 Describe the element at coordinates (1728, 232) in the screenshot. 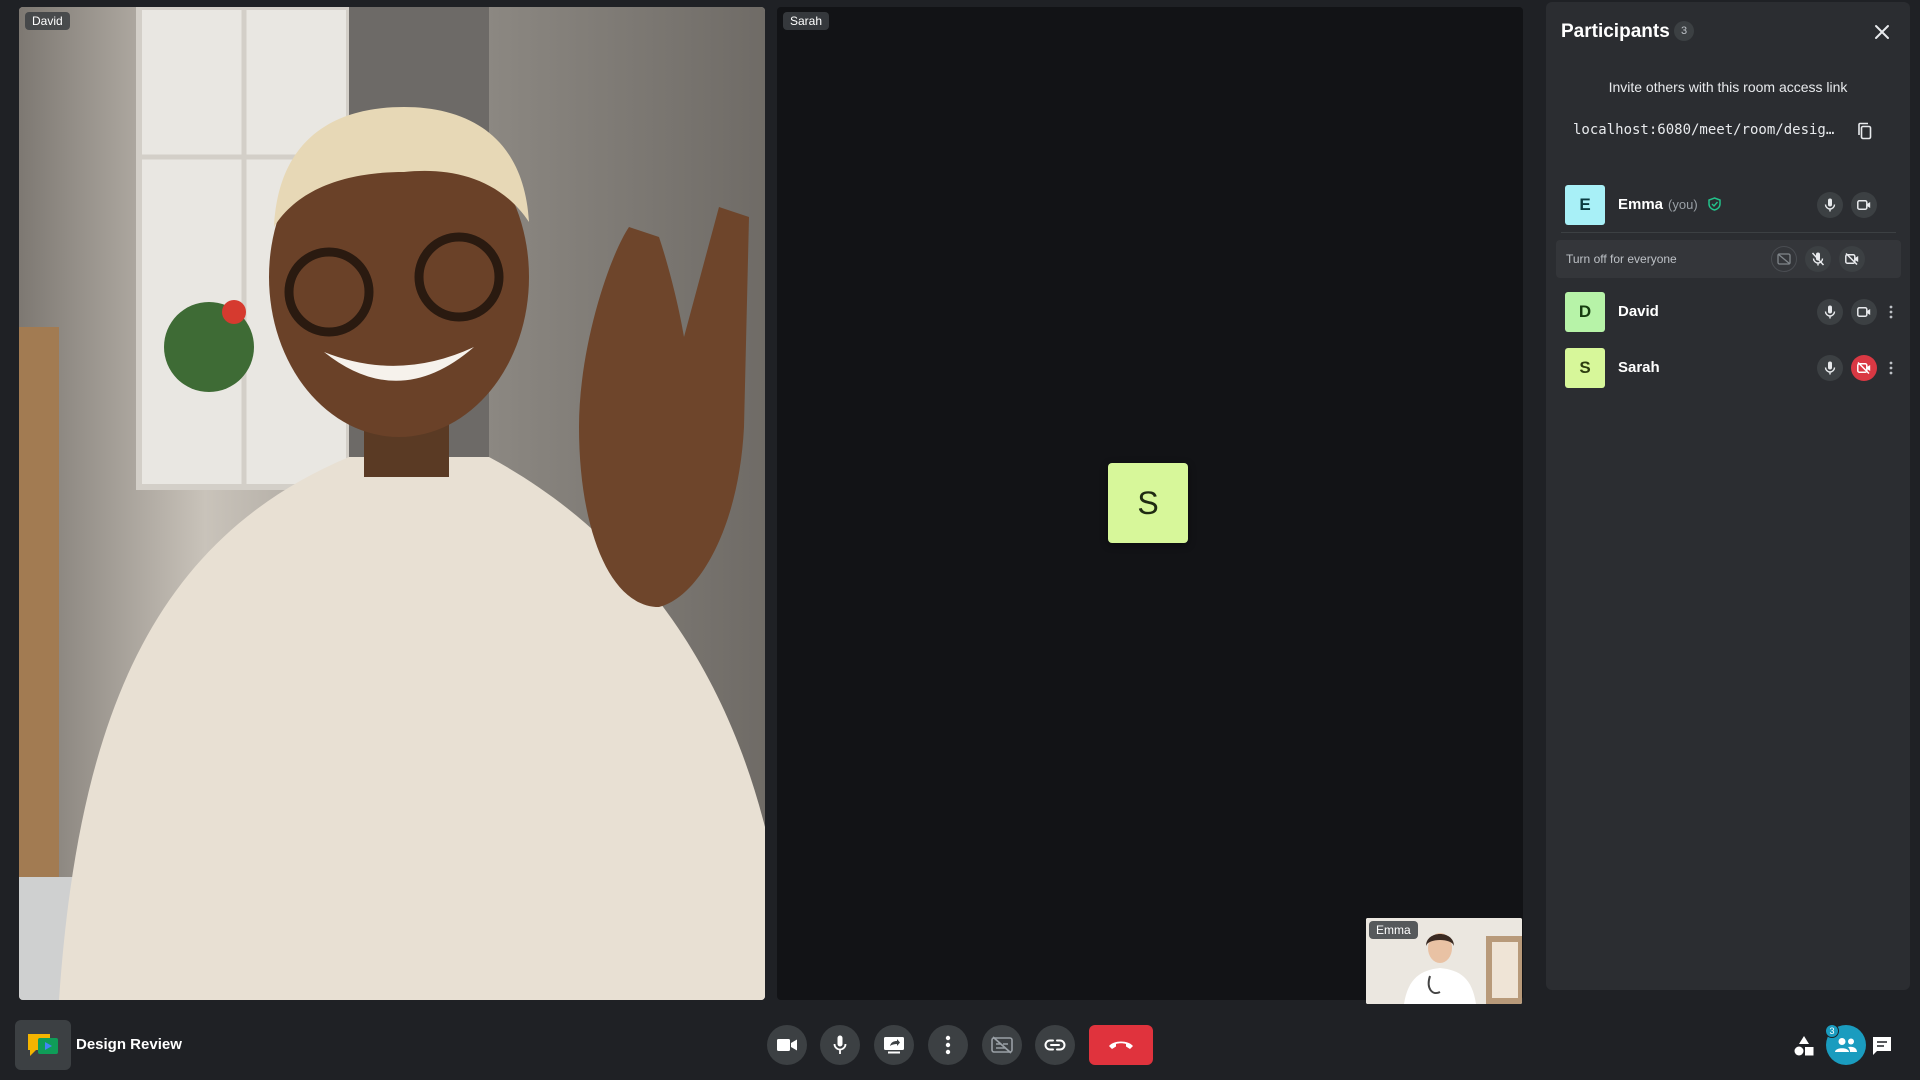

I see `divider` at that location.